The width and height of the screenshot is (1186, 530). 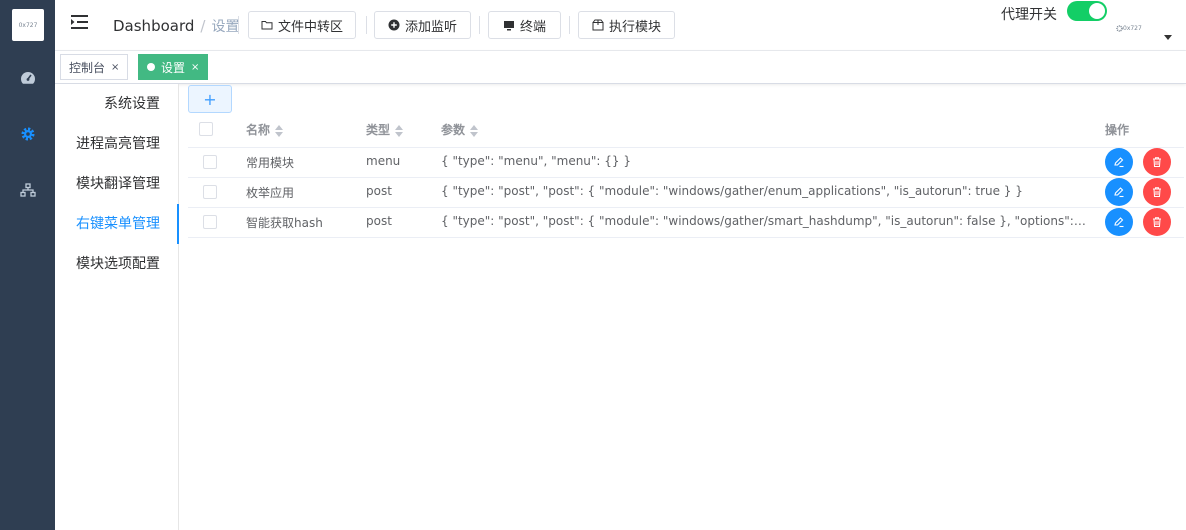 I want to click on terminal-label: 终端, so click(x=532, y=27).